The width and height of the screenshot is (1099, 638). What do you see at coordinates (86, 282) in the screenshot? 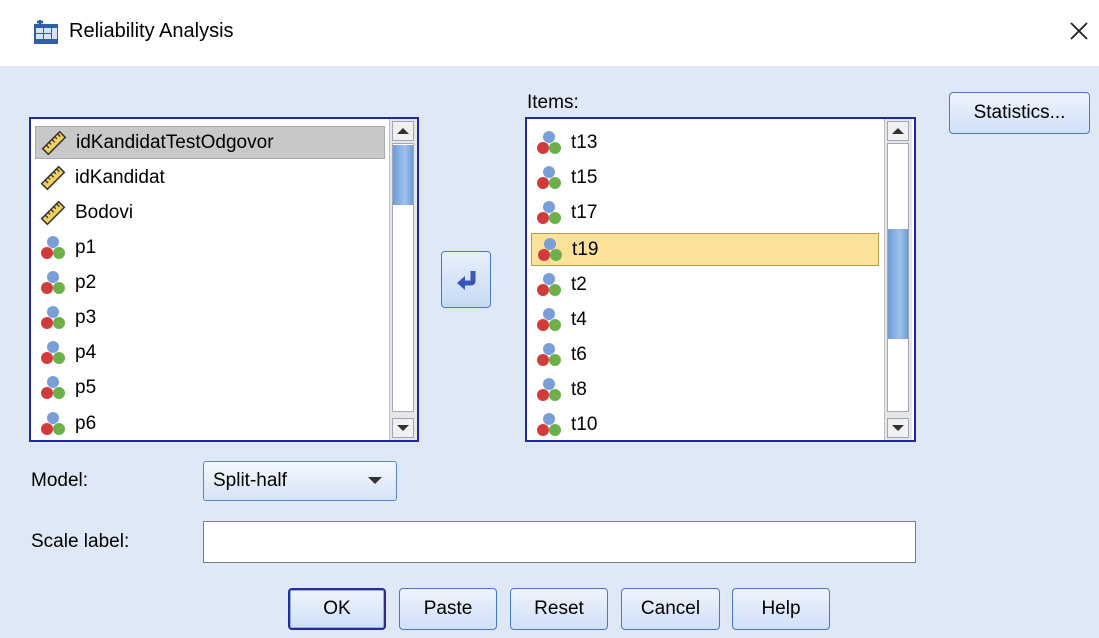
I see `item-label: p2` at bounding box center [86, 282].